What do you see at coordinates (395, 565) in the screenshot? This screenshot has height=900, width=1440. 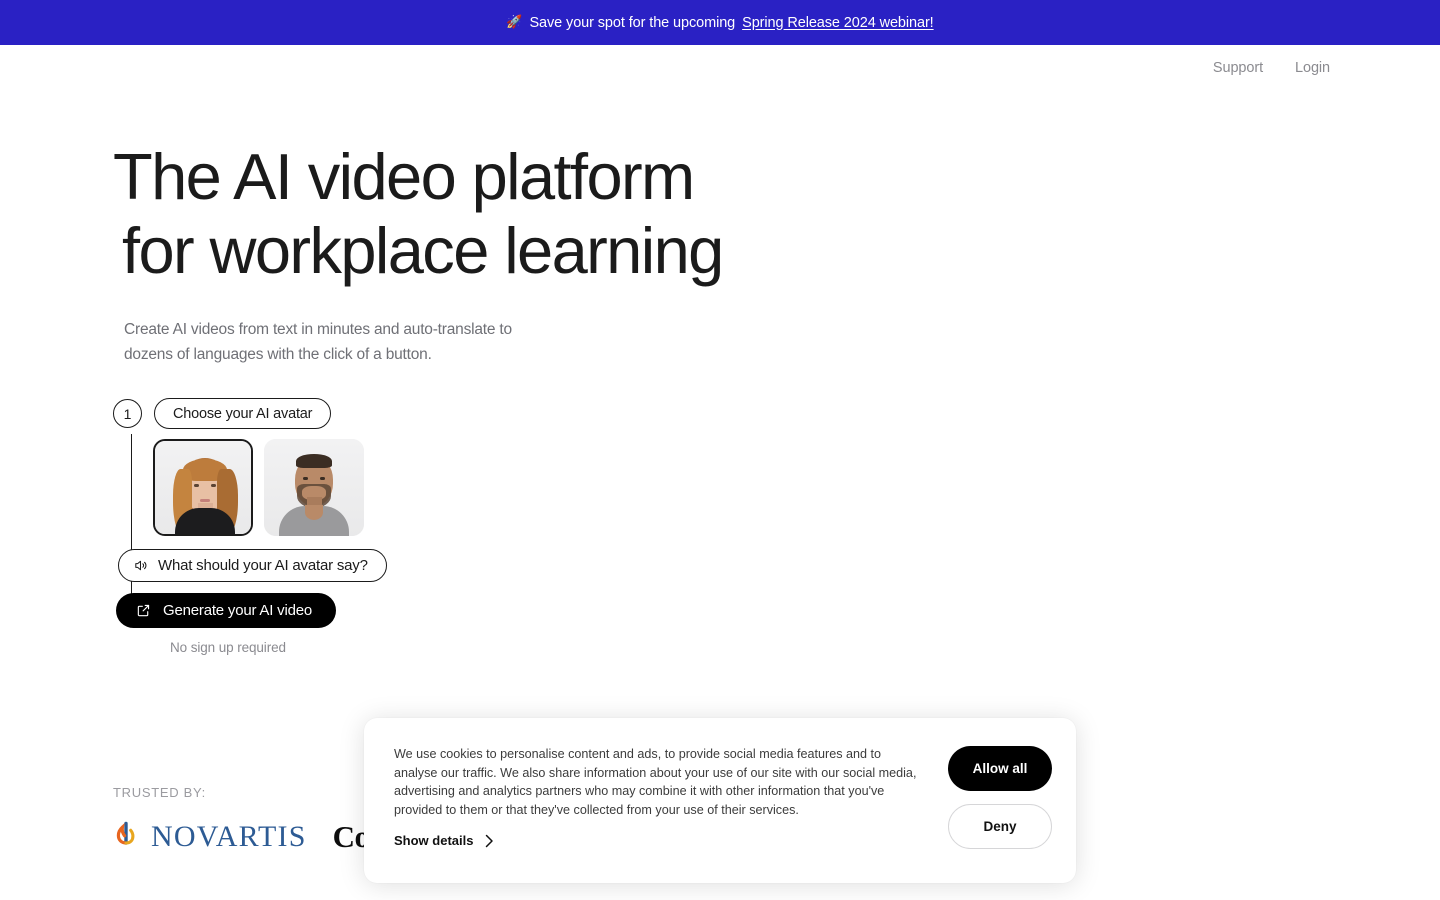 I see `avatar-script-row: What should your AI avatar say?` at bounding box center [395, 565].